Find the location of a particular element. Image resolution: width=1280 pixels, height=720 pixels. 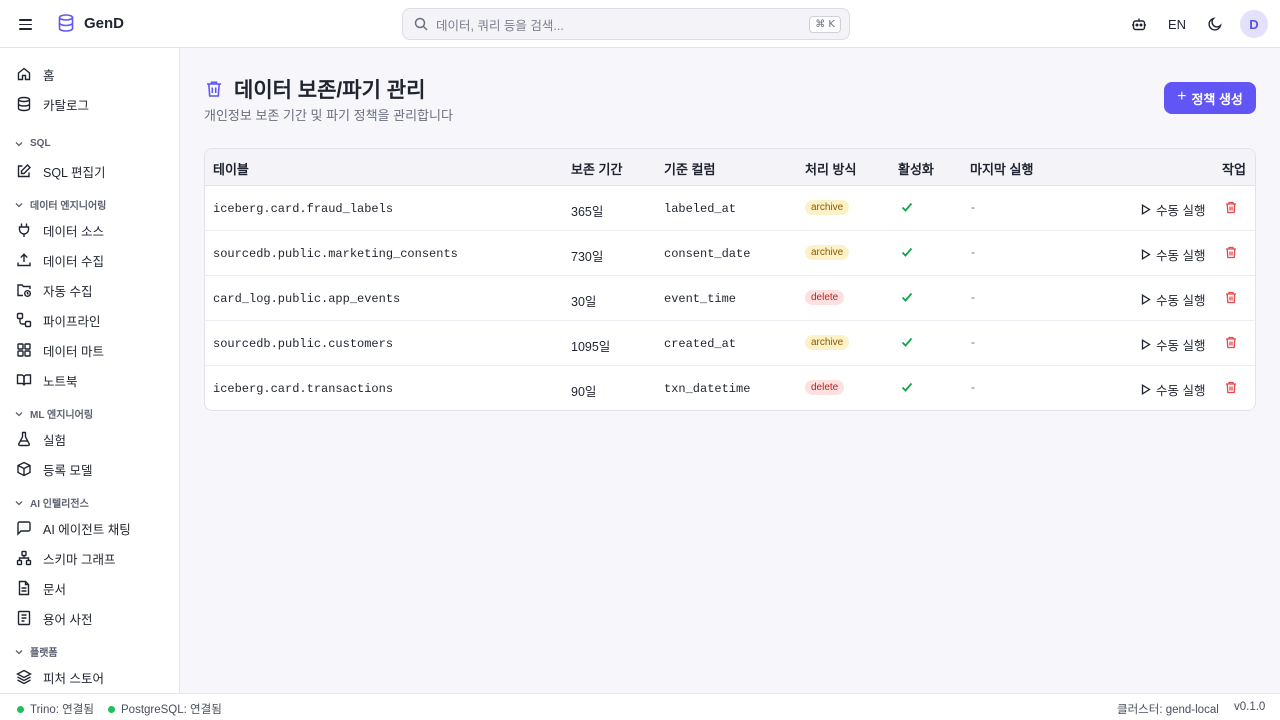

language-toggle: EN is located at coordinates (1177, 24).